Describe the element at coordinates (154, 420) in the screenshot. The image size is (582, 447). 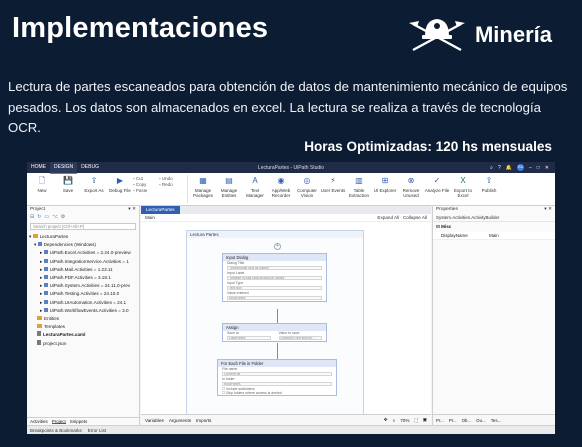
I see `tab-variables: Variables` at that location.